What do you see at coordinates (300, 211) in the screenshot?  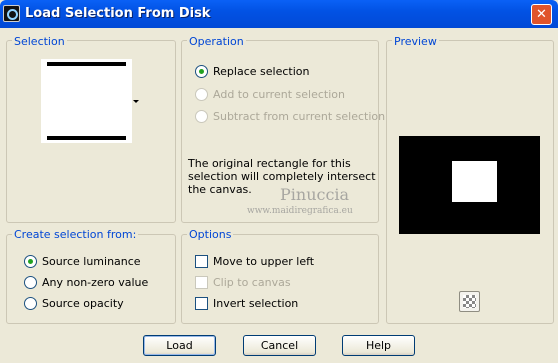 I see `watermark-url: www.maidiregrafica.eu` at bounding box center [300, 211].